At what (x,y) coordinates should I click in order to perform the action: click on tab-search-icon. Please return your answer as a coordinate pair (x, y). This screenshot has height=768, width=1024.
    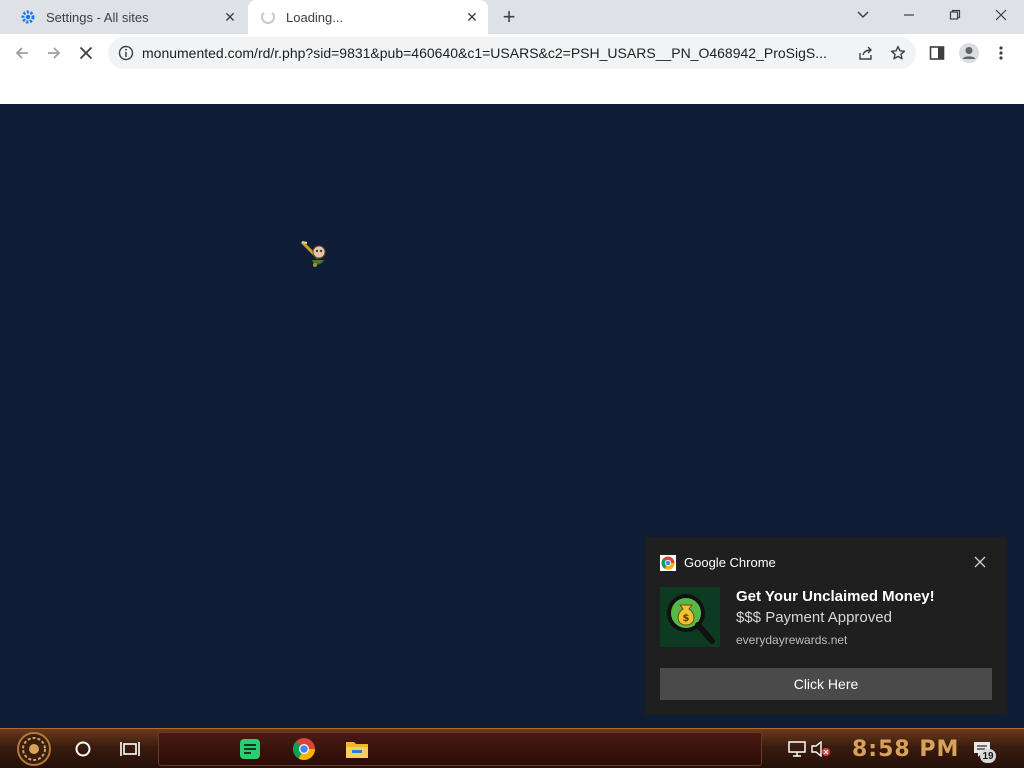
    Looking at the image, I should click on (863, 15).